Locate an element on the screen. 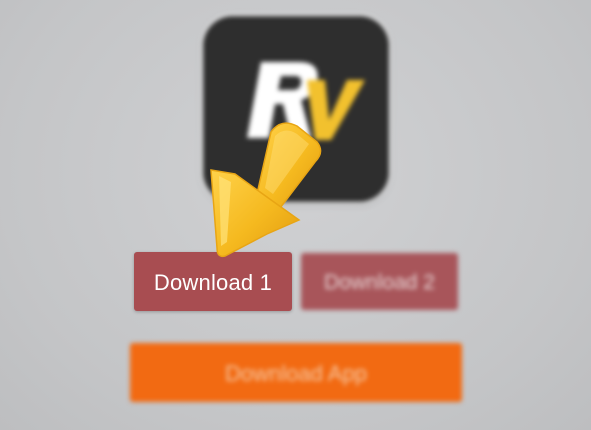 The height and width of the screenshot is (430, 591). download-2-button: Download 2 is located at coordinates (379, 281).